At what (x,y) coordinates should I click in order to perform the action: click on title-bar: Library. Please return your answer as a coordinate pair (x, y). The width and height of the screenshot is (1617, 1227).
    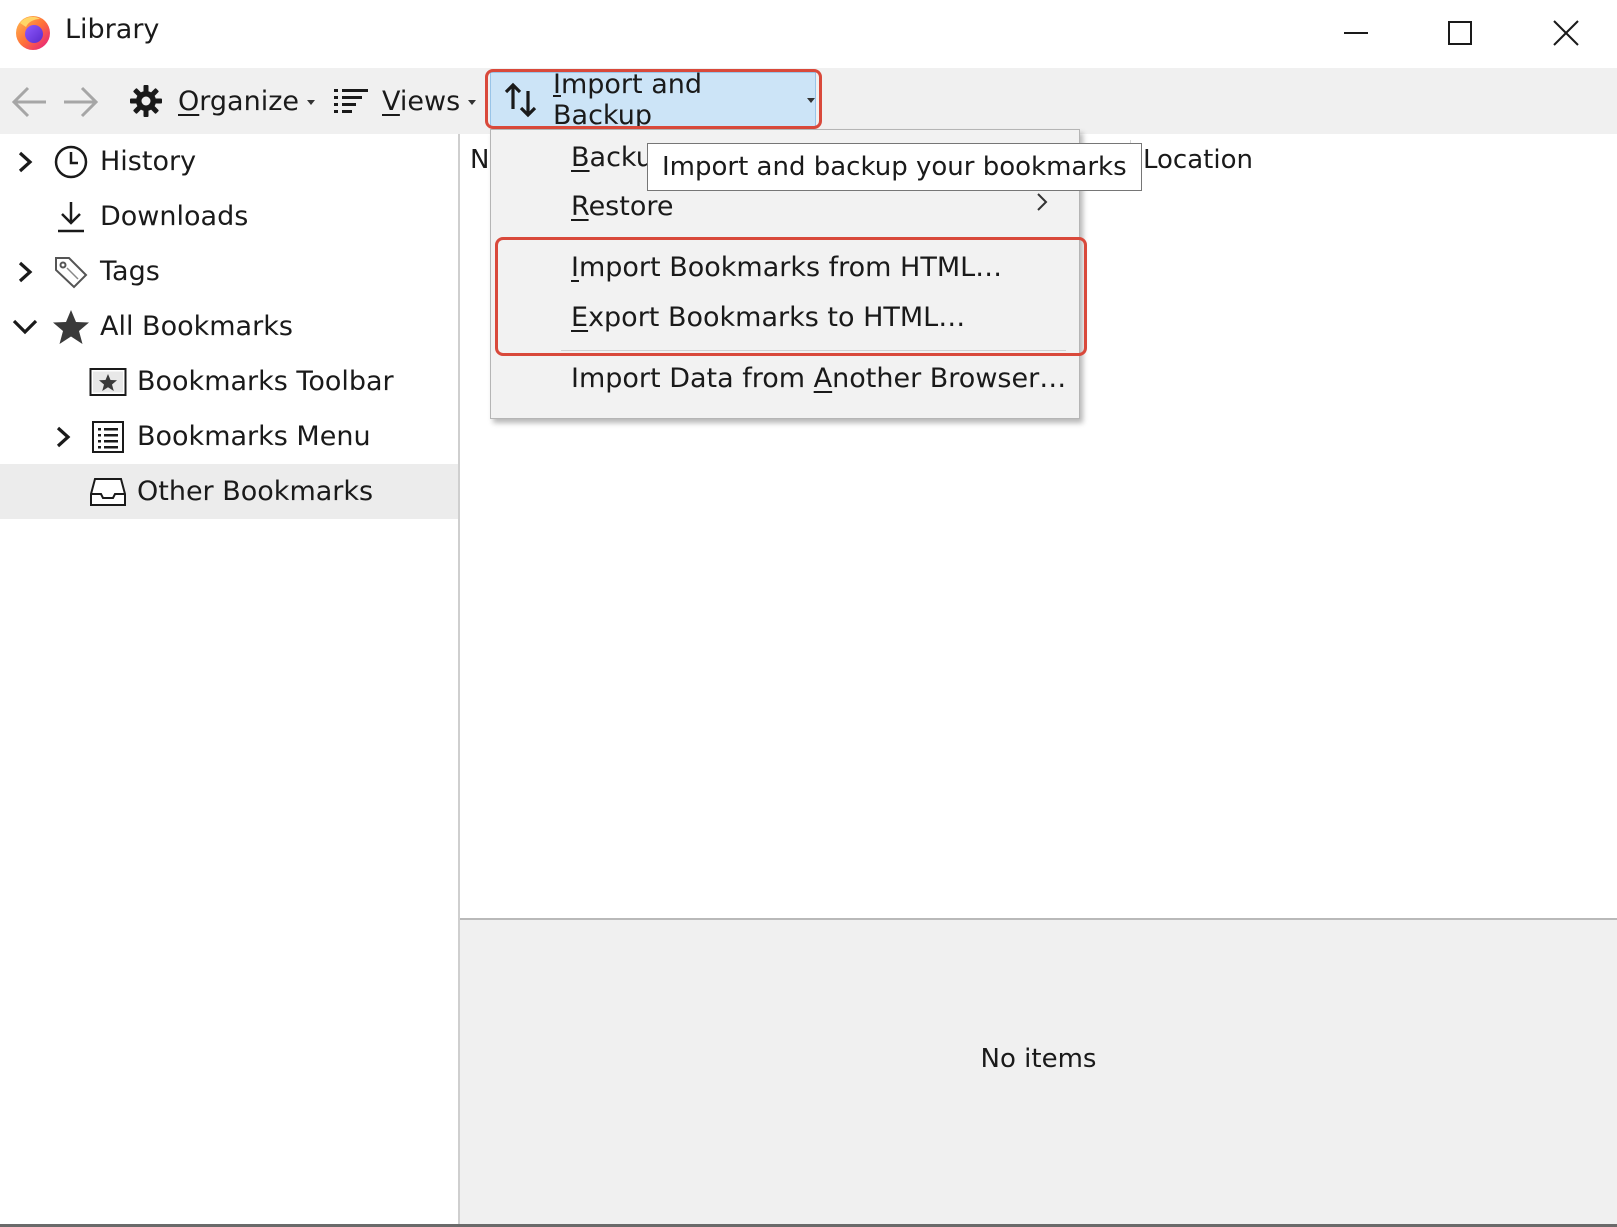
    Looking at the image, I should click on (808, 34).